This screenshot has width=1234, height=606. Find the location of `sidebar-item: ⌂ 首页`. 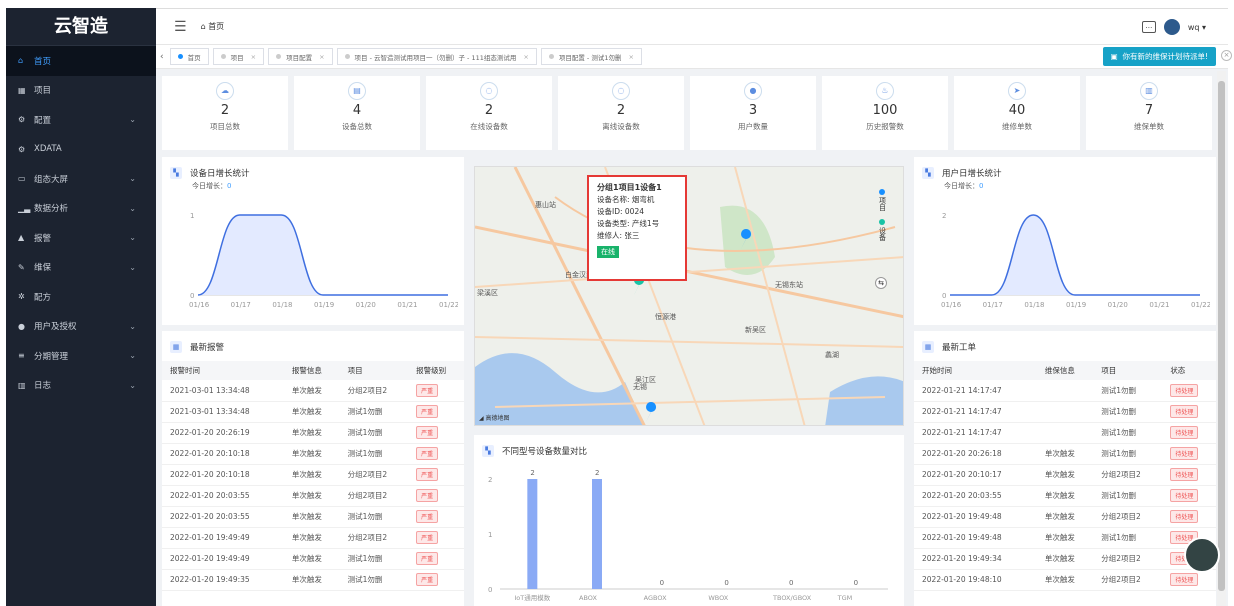

sidebar-item: ⌂ 首页 is located at coordinates (81, 61).